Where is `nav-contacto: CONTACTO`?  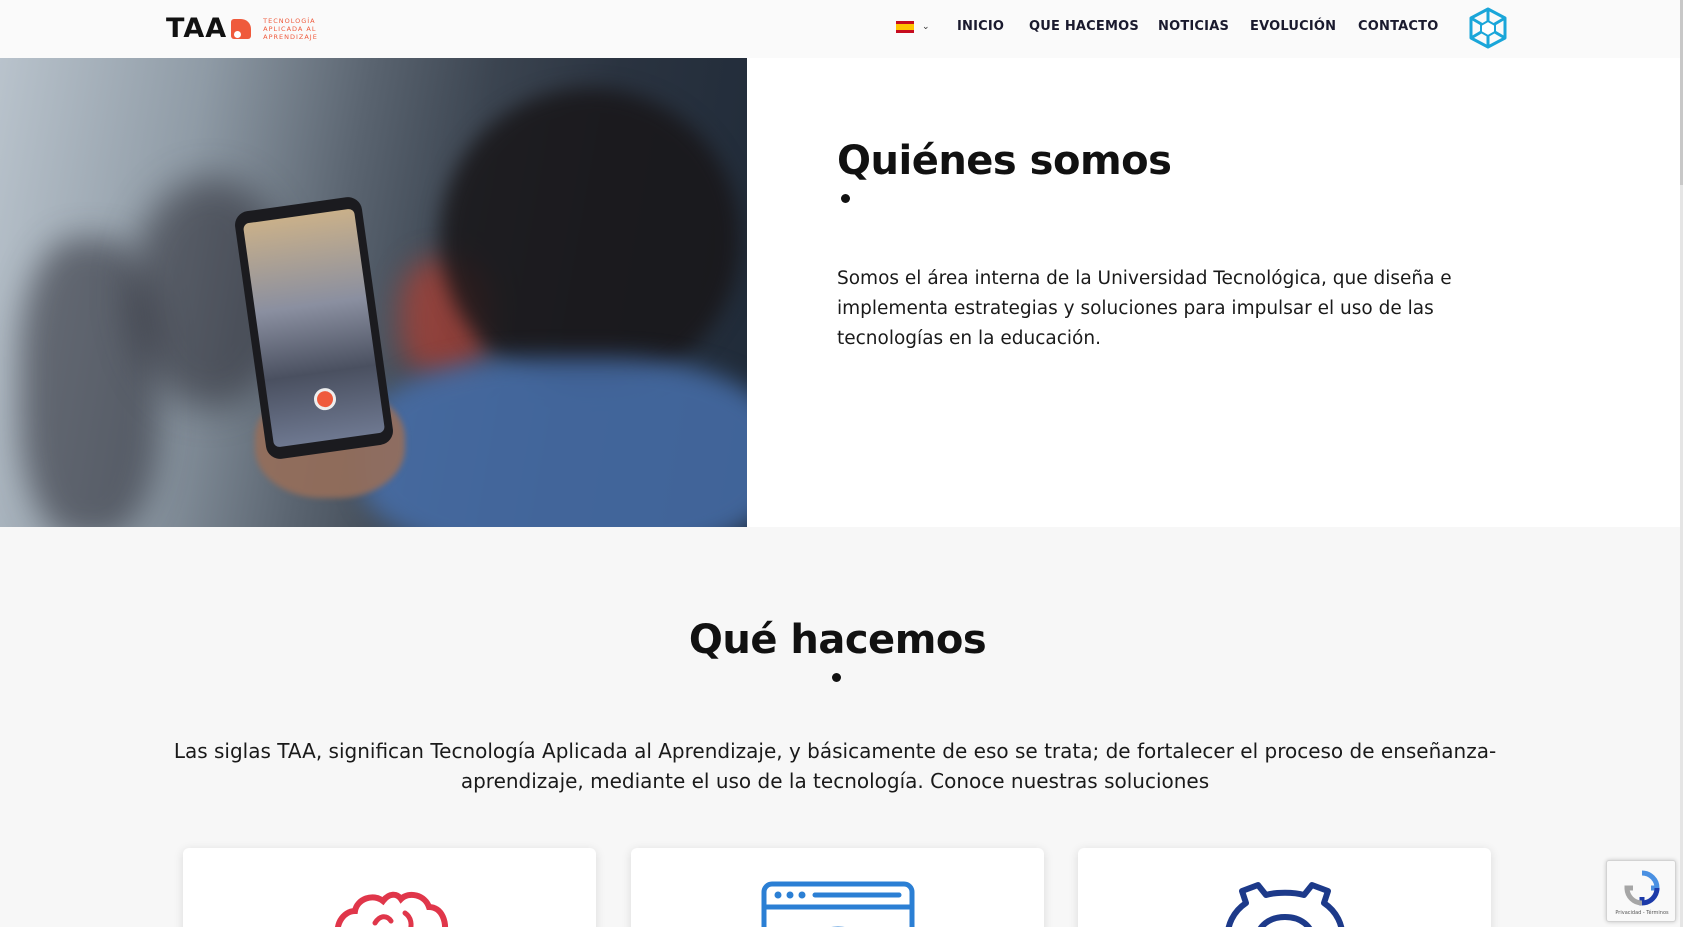 nav-contacto: CONTACTO is located at coordinates (1398, 26).